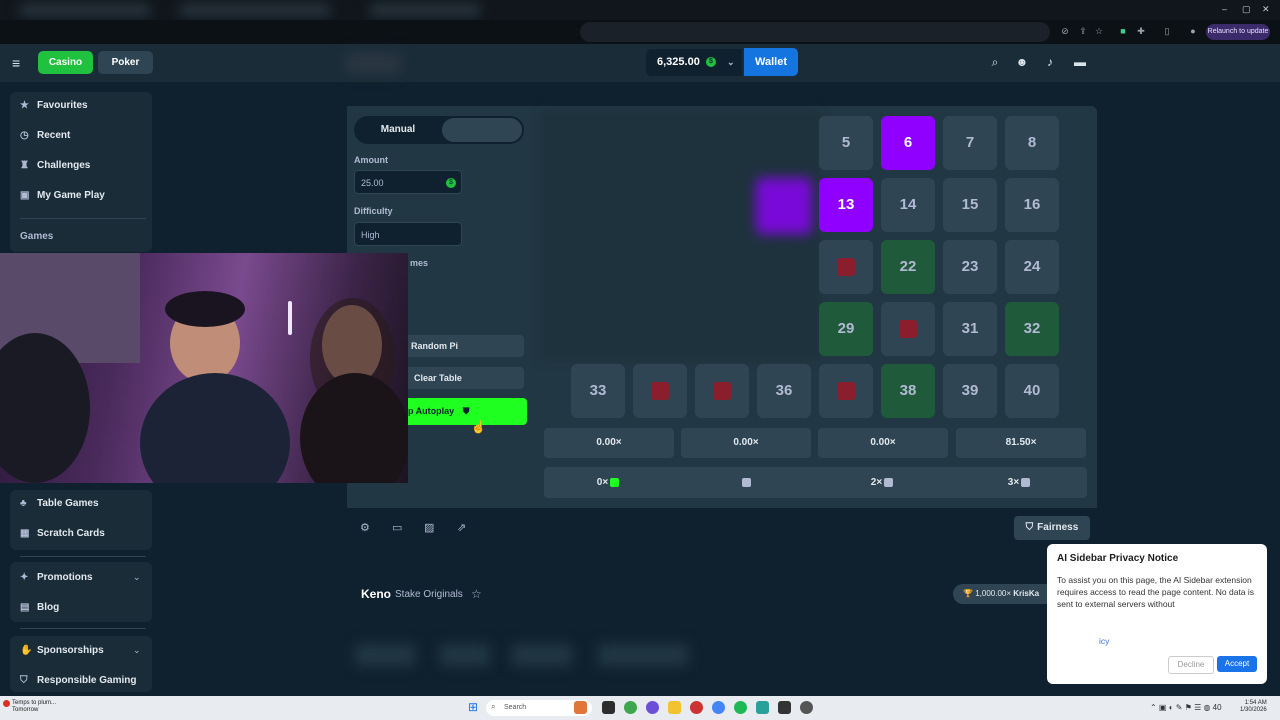 The height and width of the screenshot is (720, 1280). What do you see at coordinates (745, 482) in the screenshot?
I see `payout-item` at bounding box center [745, 482].